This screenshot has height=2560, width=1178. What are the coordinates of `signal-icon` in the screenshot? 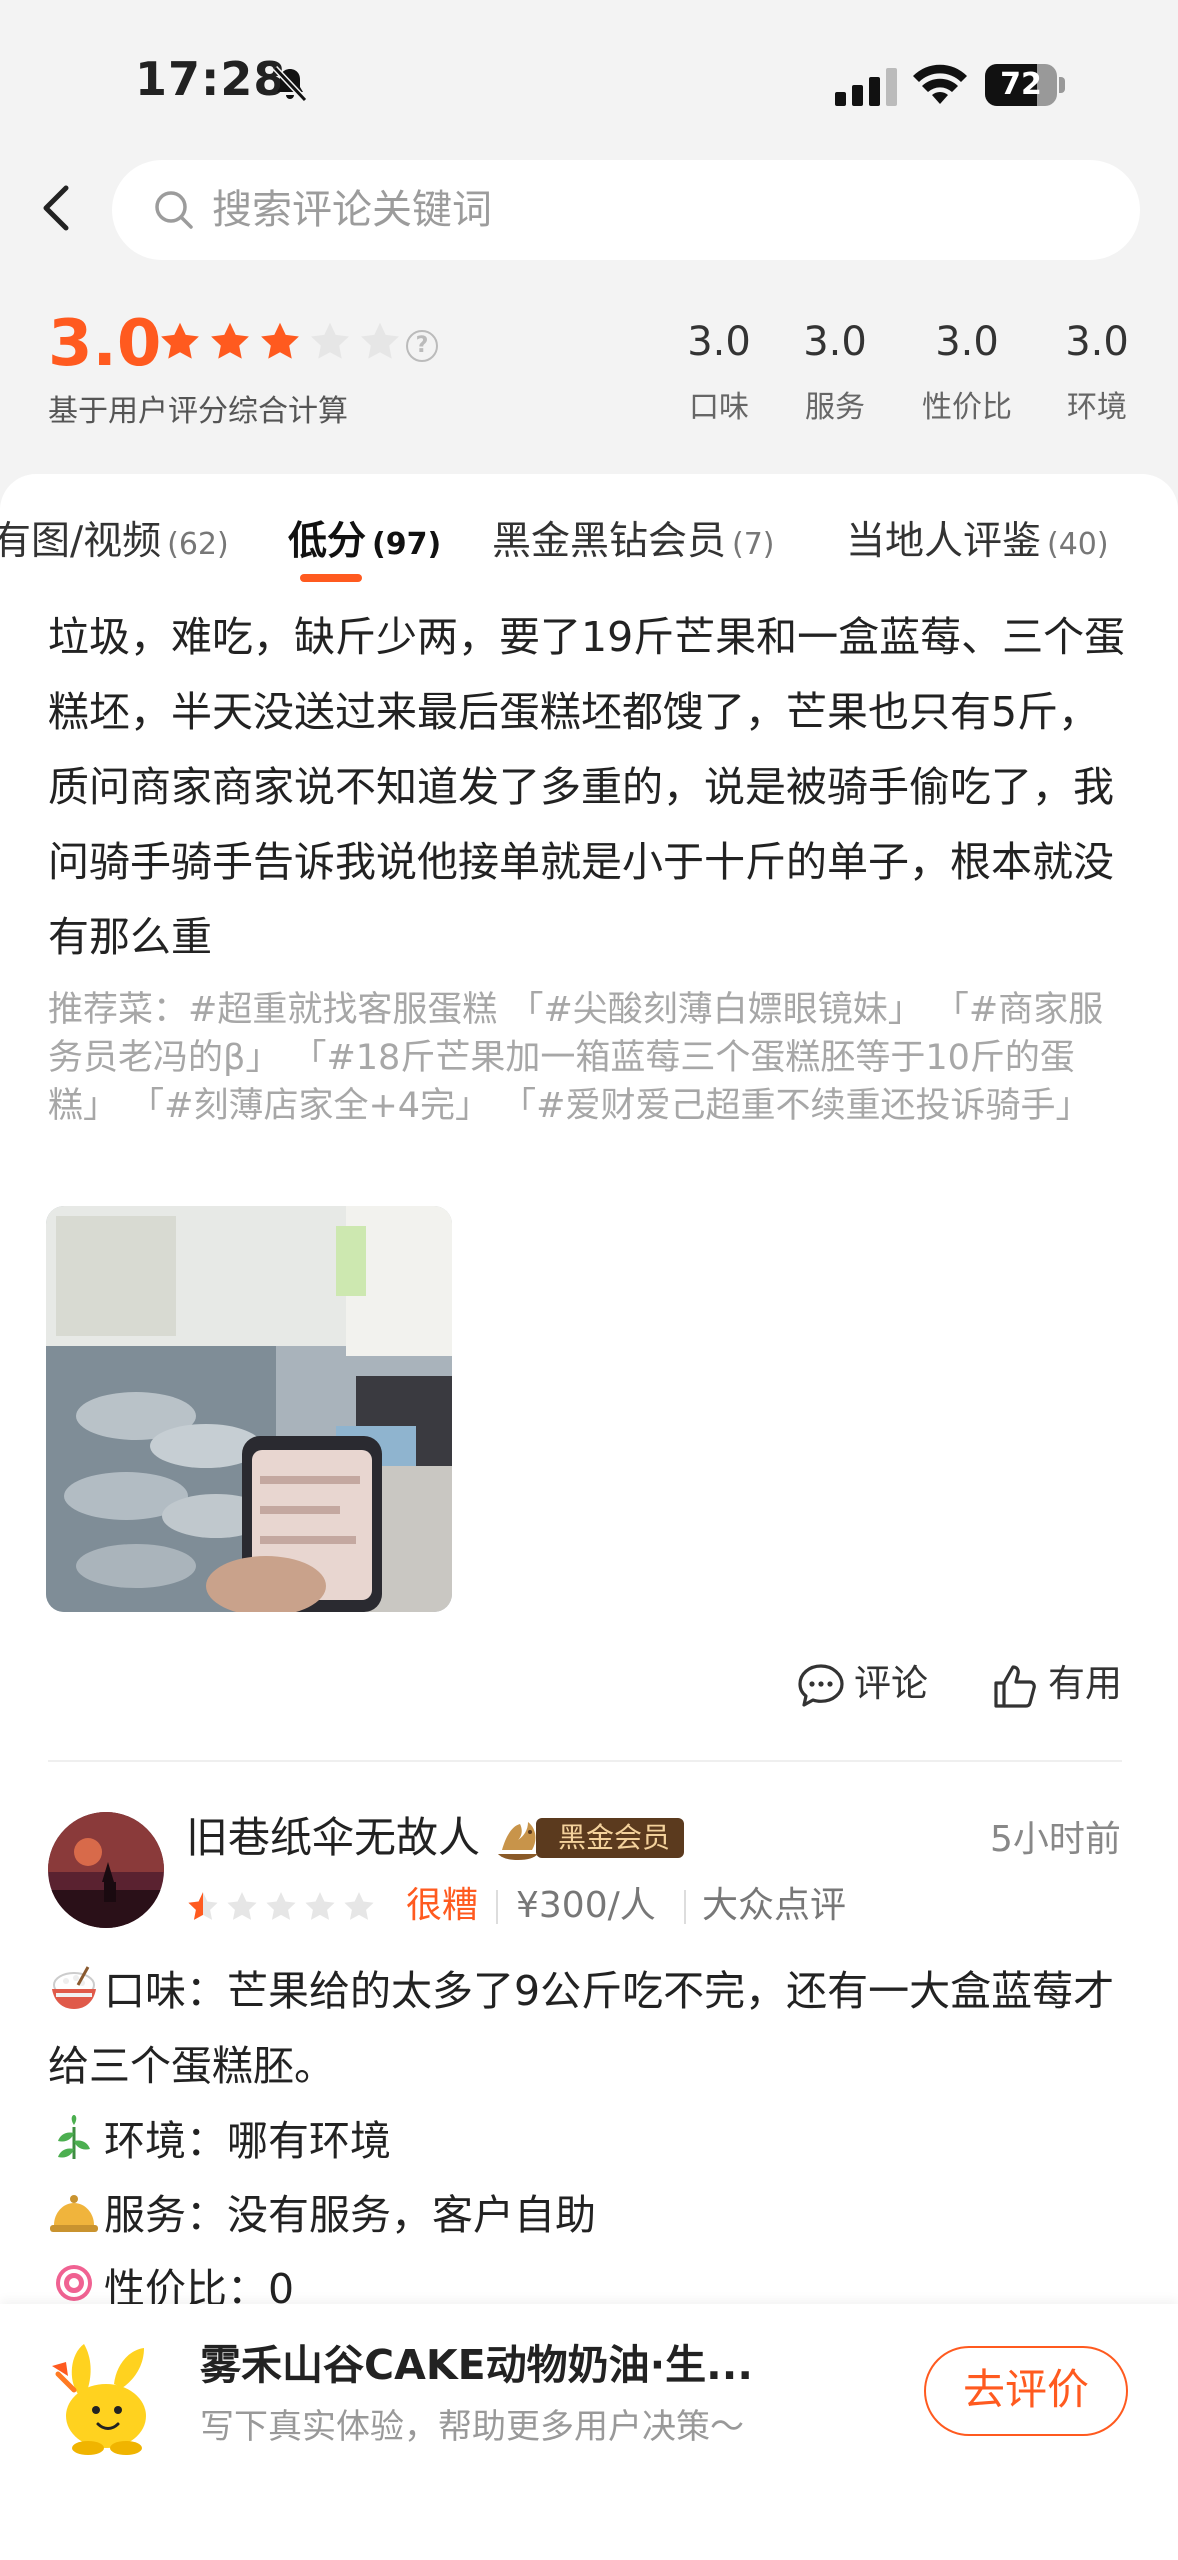 It's located at (866, 87).